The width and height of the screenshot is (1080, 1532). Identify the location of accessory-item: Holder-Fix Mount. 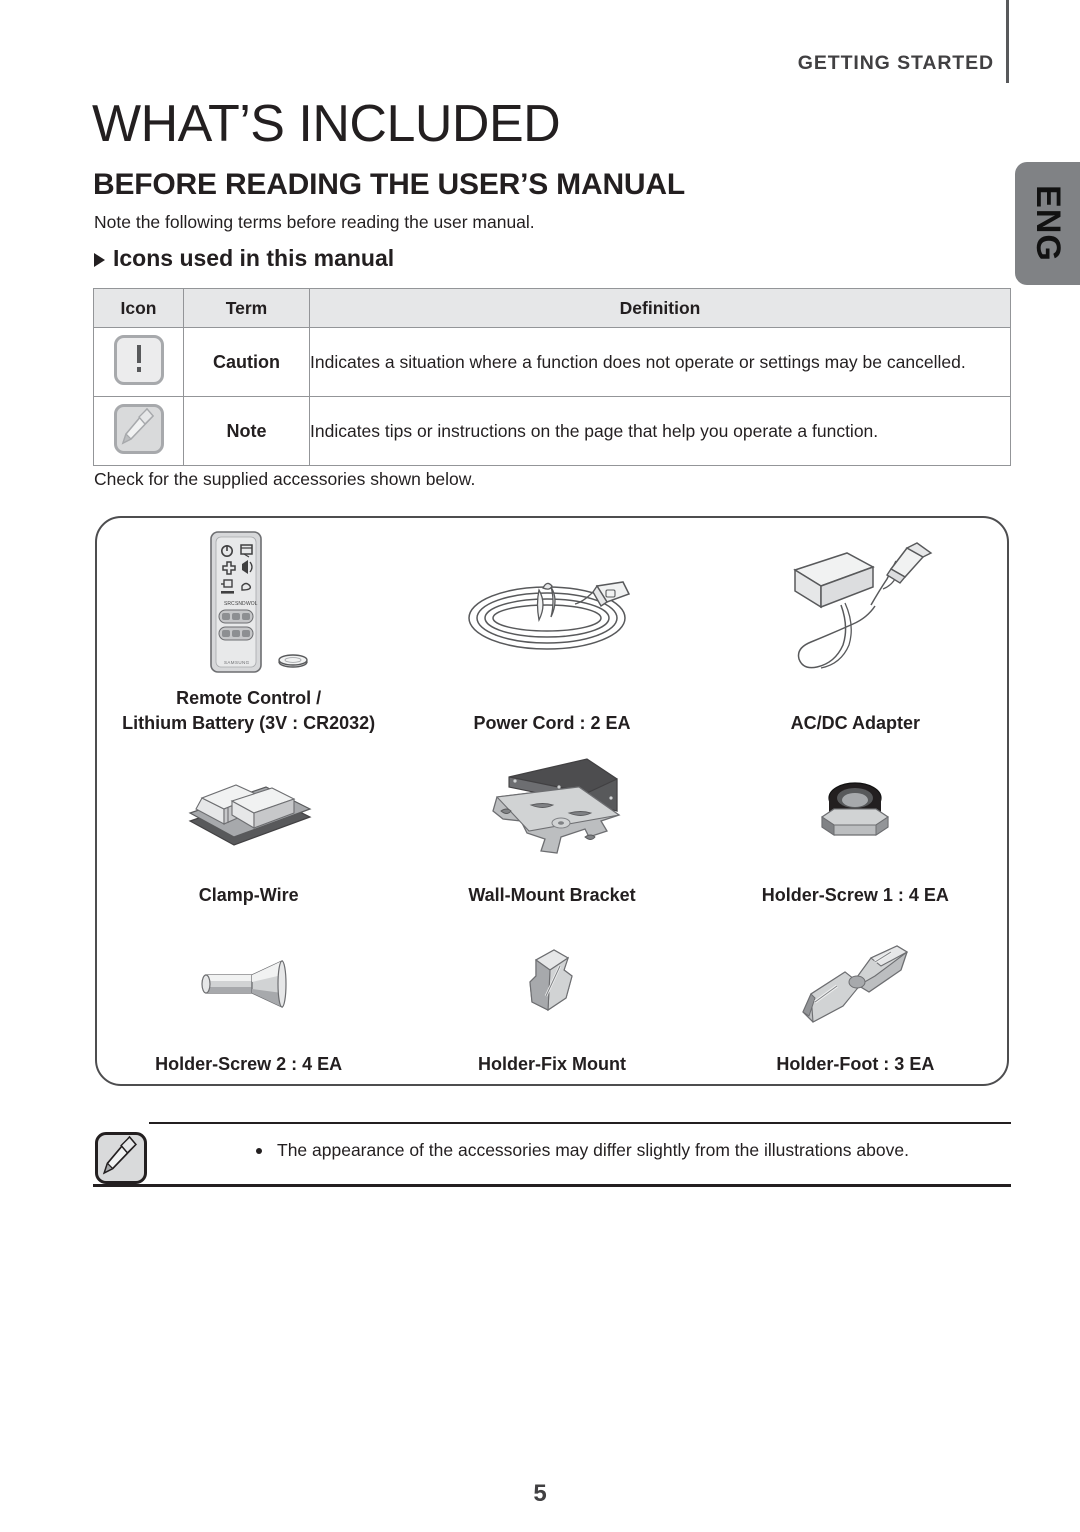
(551, 1003).